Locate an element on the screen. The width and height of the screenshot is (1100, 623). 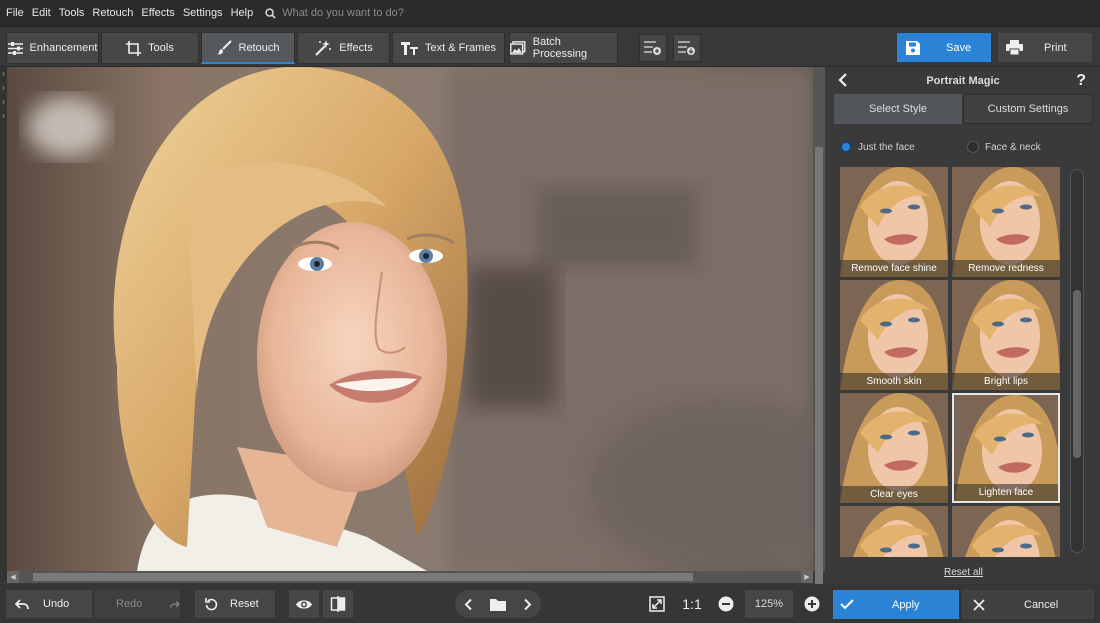
zoom-in-button is located at coordinates (812, 604).